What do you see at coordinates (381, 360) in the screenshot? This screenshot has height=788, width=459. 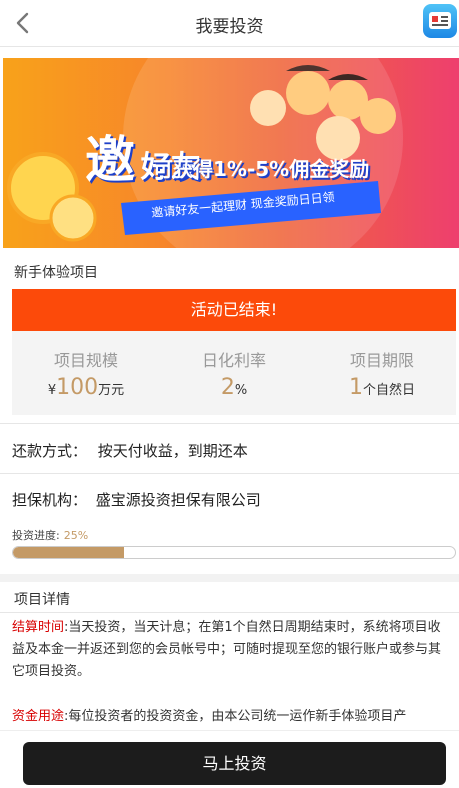 I see `stat-term-label: 项目期限` at bounding box center [381, 360].